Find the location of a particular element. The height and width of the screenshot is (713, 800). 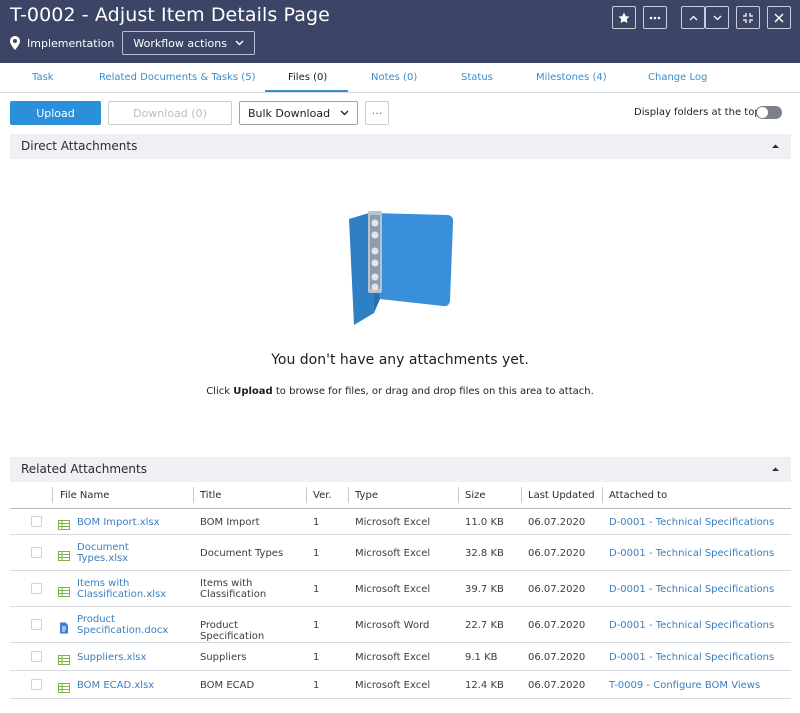

download-button: Download (0) is located at coordinates (170, 113).